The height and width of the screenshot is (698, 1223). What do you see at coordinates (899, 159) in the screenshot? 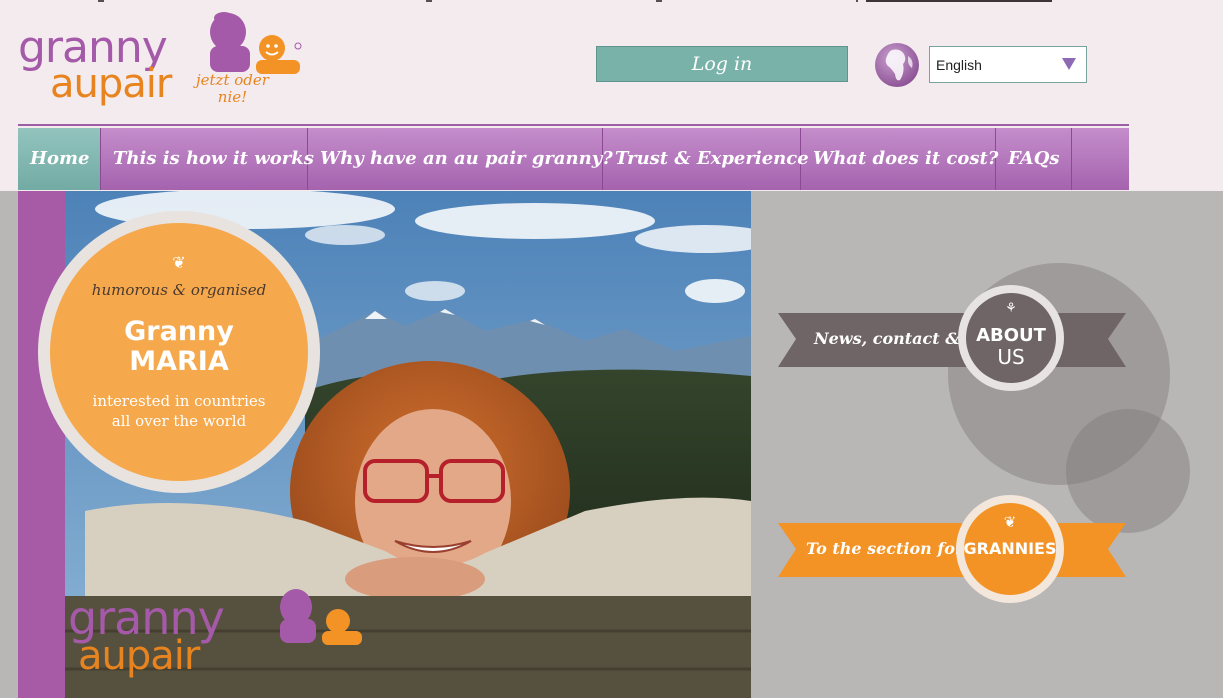
I see `nav-item-cost: What does it cost?` at bounding box center [899, 159].